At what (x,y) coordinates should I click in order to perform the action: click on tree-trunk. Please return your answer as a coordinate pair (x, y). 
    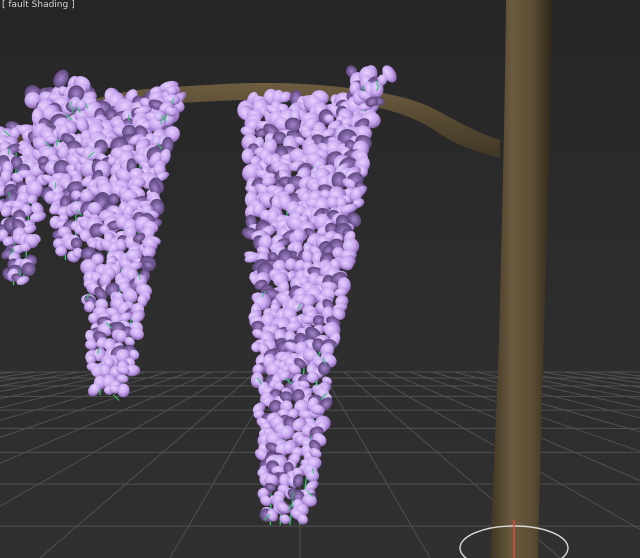
    Looking at the image, I should click on (521, 279).